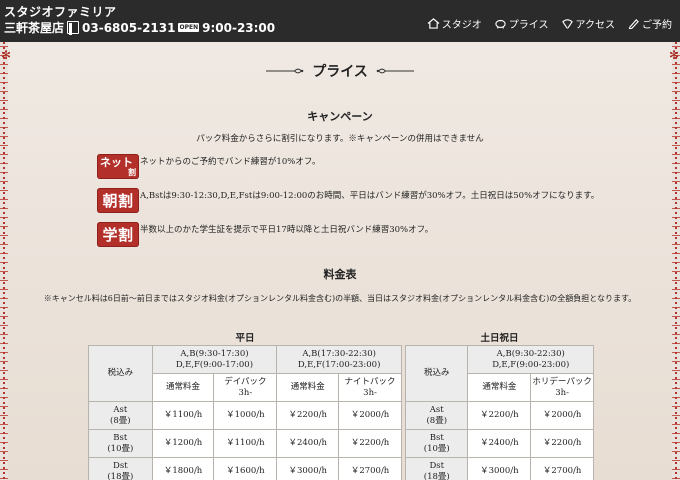 Image resolution: width=680 pixels, height=480 pixels. I want to click on column-header-line: ホリデーパック, so click(562, 381).